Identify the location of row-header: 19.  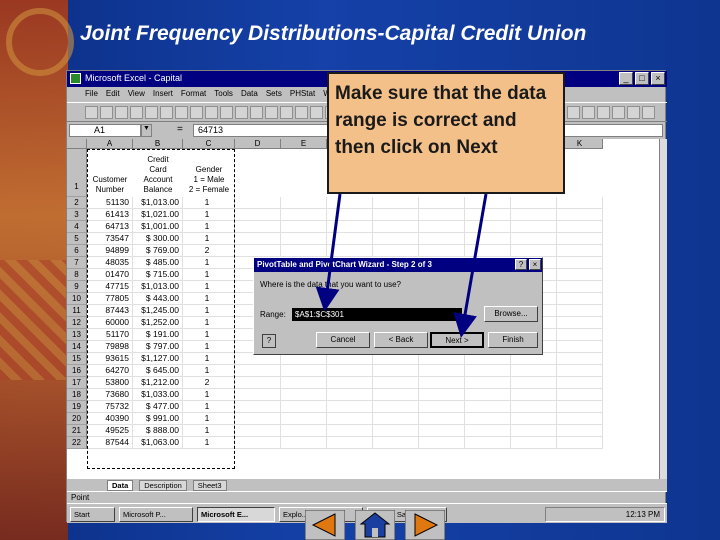
(77, 407).